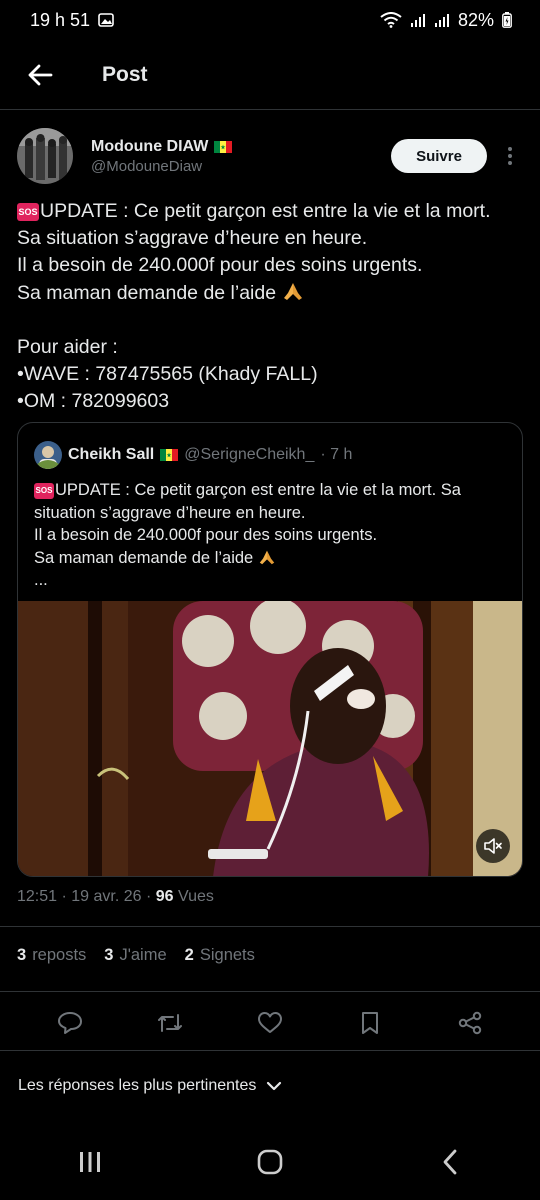 The height and width of the screenshot is (1200, 540). What do you see at coordinates (507, 20) in the screenshot?
I see `battery-charging-icon` at bounding box center [507, 20].